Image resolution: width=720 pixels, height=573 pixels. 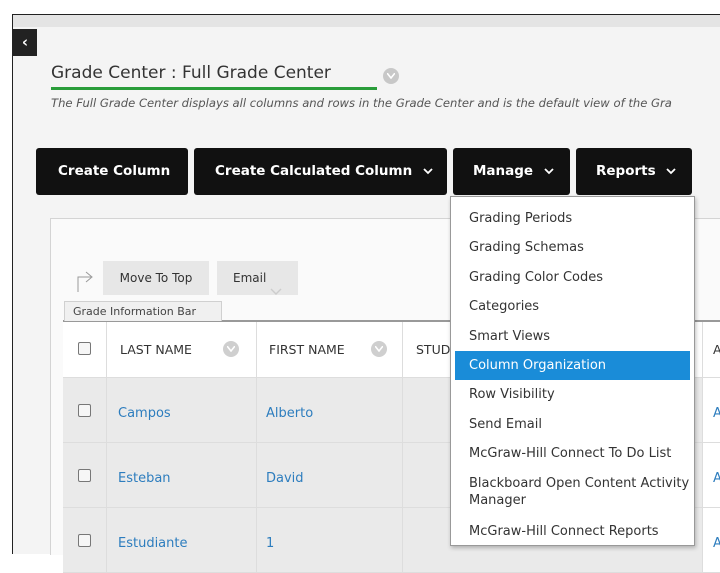 I want to click on page-top-strip, so click(x=366, y=21).